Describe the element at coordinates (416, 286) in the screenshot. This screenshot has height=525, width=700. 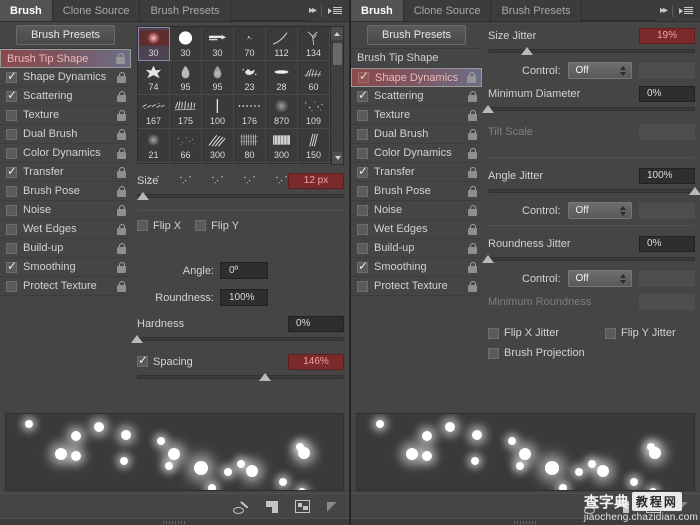
I see `brush-option-protect-texture: Protect Texture` at that location.